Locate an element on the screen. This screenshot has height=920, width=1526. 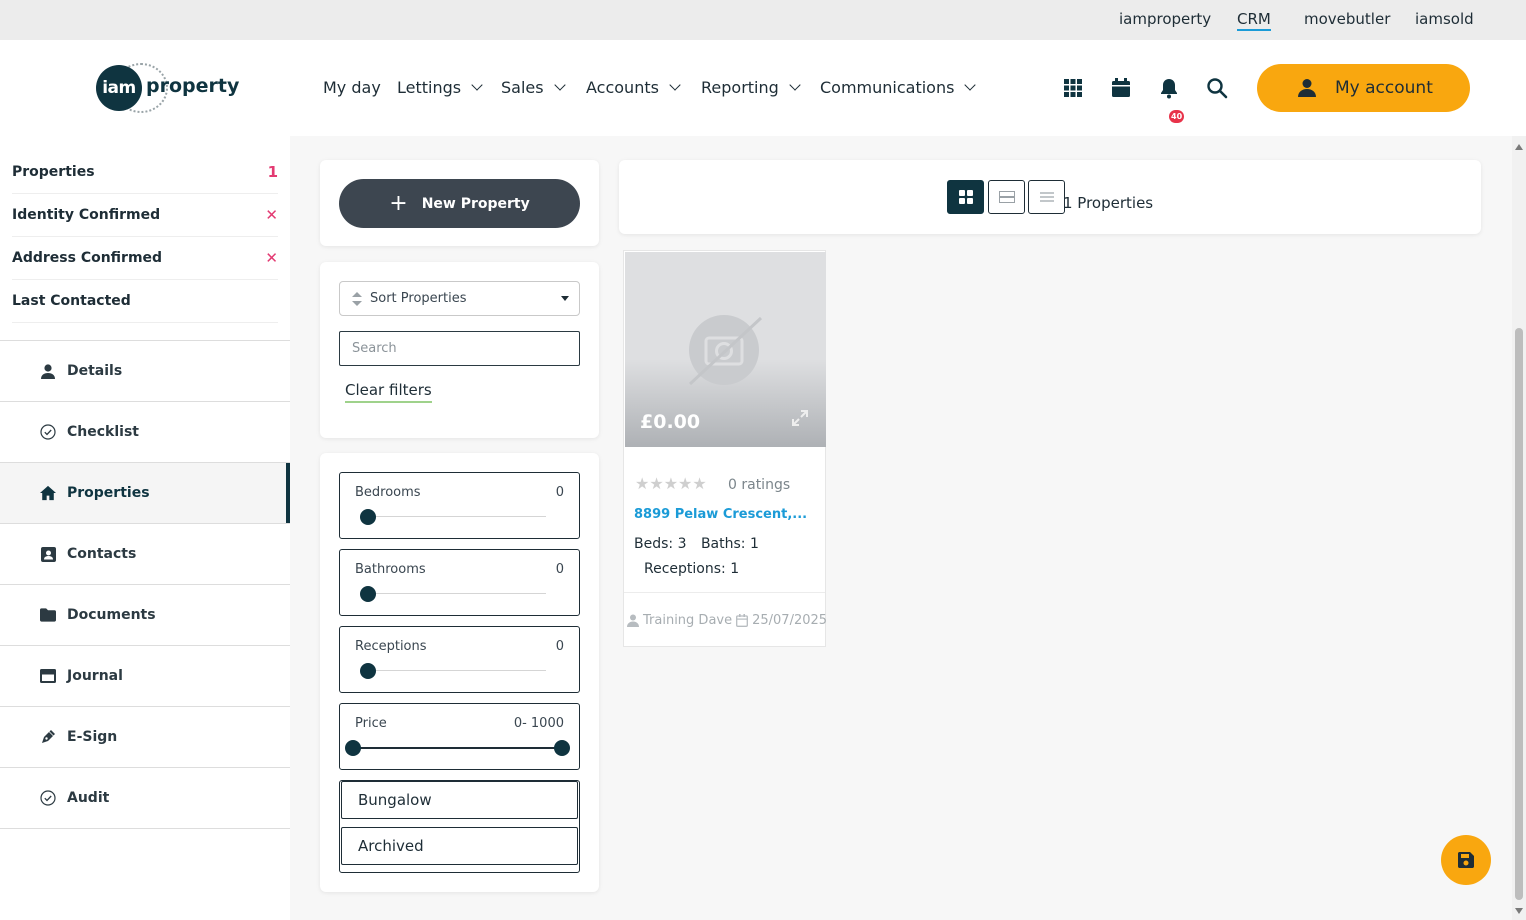
sidebar-item-audit: Audit is located at coordinates (145, 798).